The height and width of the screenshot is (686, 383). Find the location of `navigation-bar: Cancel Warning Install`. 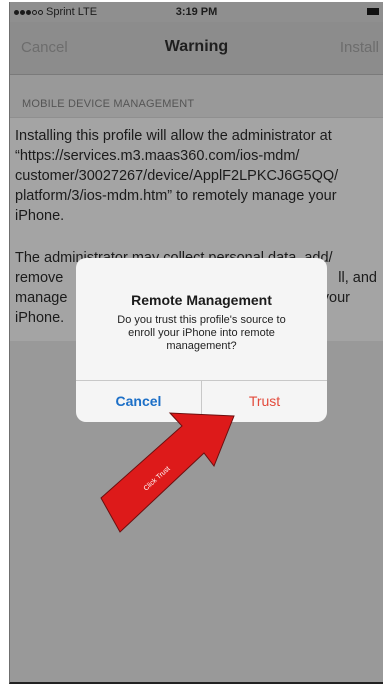

navigation-bar: Cancel Warning Install is located at coordinates (196, 48).